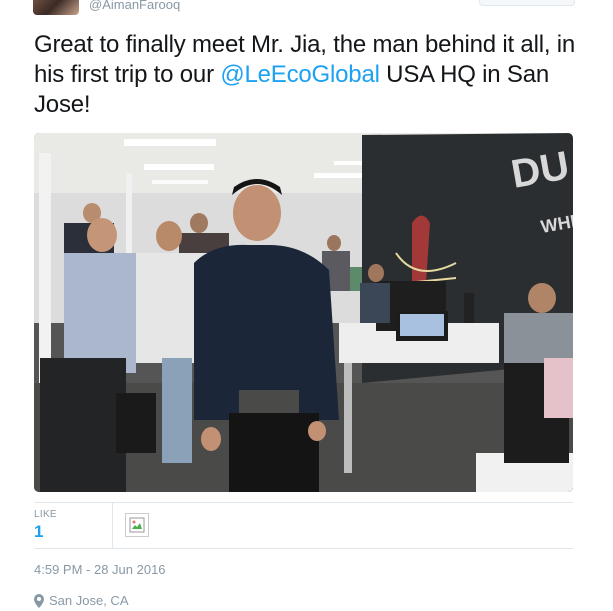  I want to click on like-count: 1, so click(73, 532).